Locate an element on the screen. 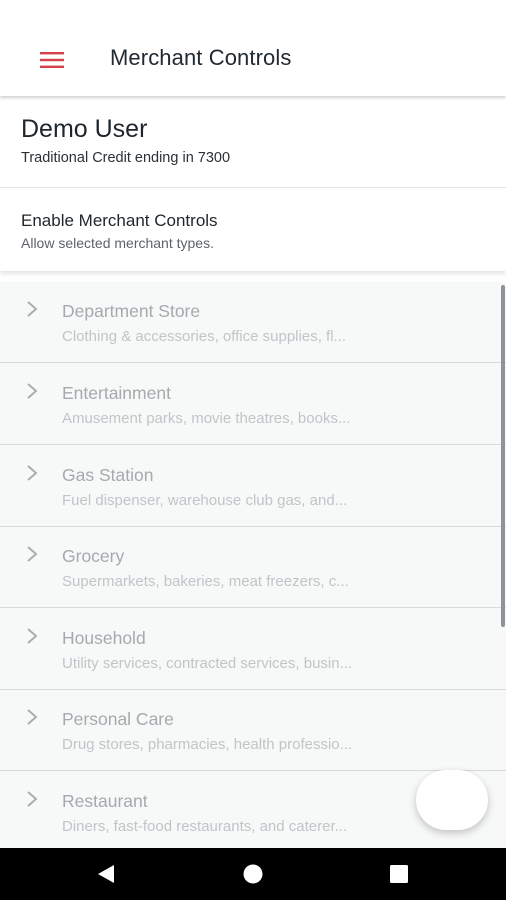  account-holder-name: Demo User is located at coordinates (84, 129).